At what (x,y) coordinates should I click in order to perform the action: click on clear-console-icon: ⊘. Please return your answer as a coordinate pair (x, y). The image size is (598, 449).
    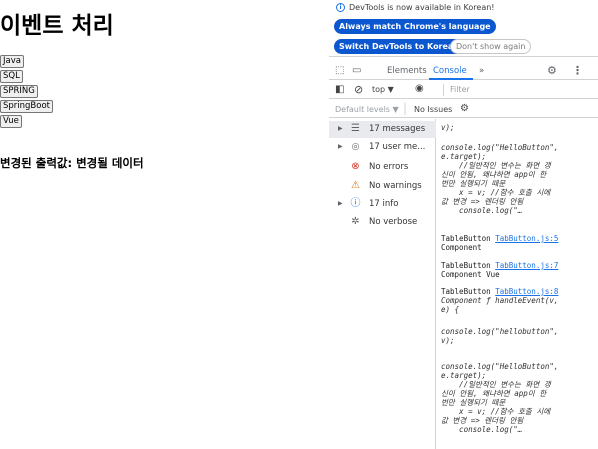
    Looking at the image, I should click on (358, 89).